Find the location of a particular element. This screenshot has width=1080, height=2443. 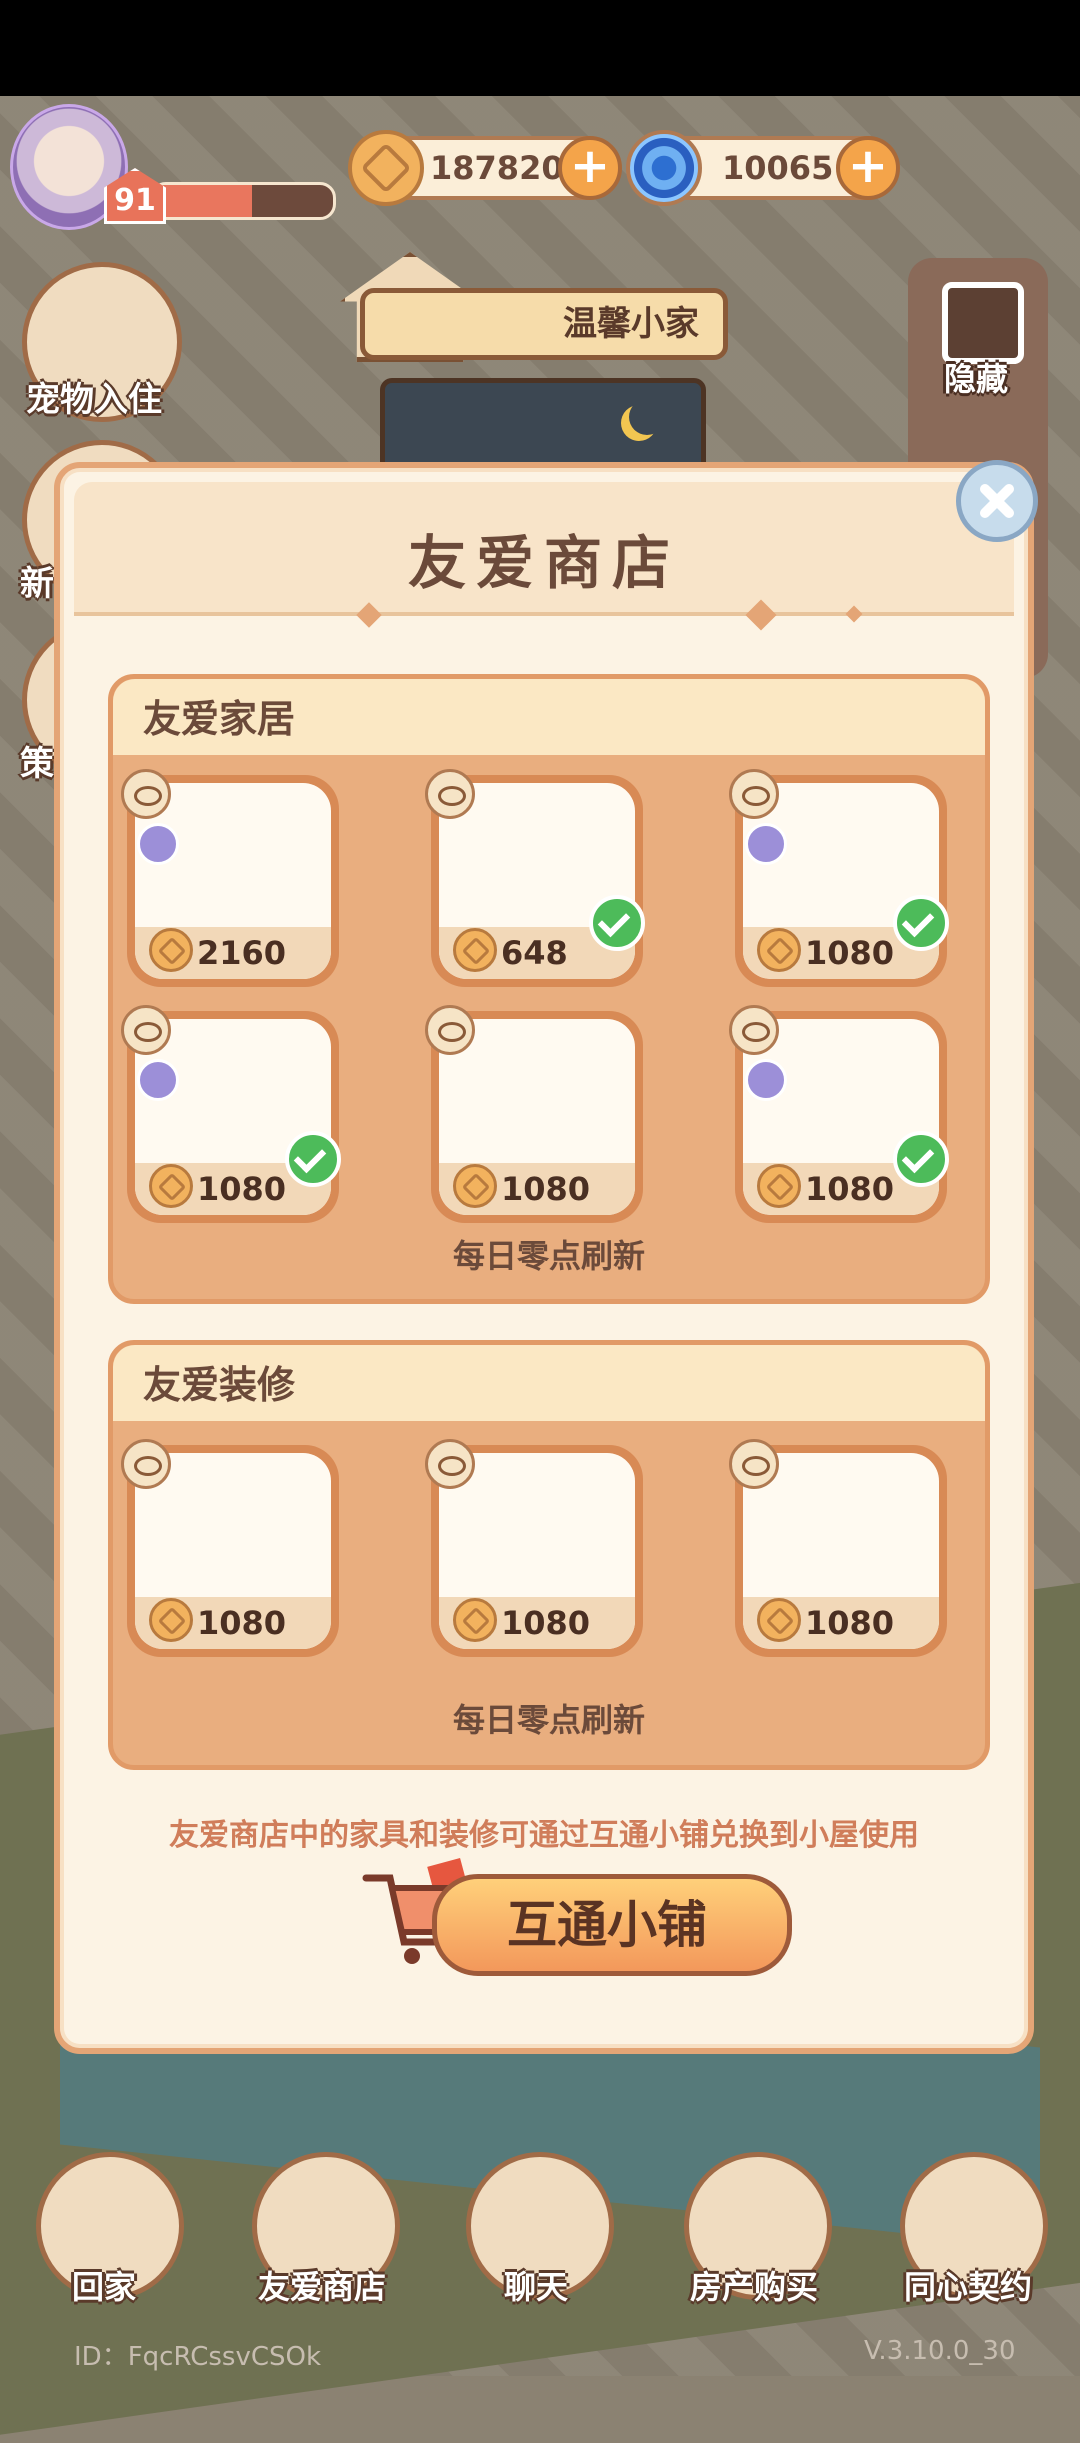

add-gems-button: + is located at coordinates (868, 168).